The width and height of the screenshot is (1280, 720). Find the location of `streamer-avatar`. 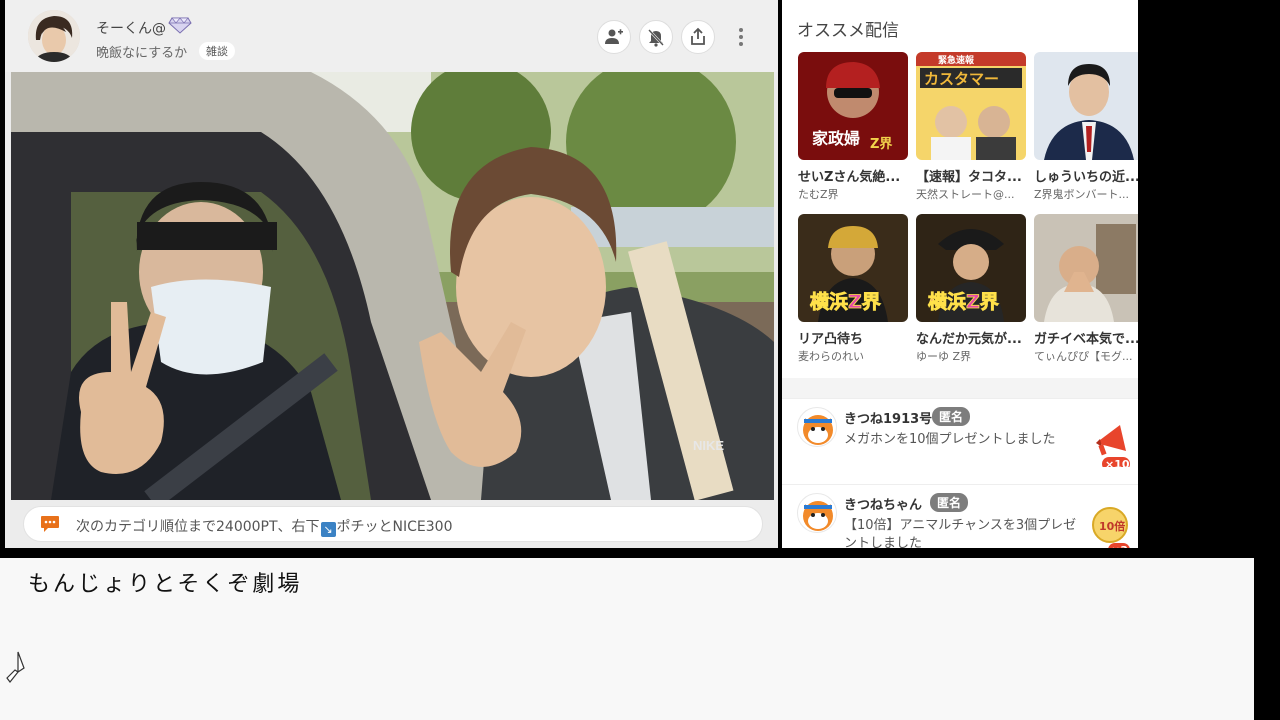

streamer-avatar is located at coordinates (54, 36).